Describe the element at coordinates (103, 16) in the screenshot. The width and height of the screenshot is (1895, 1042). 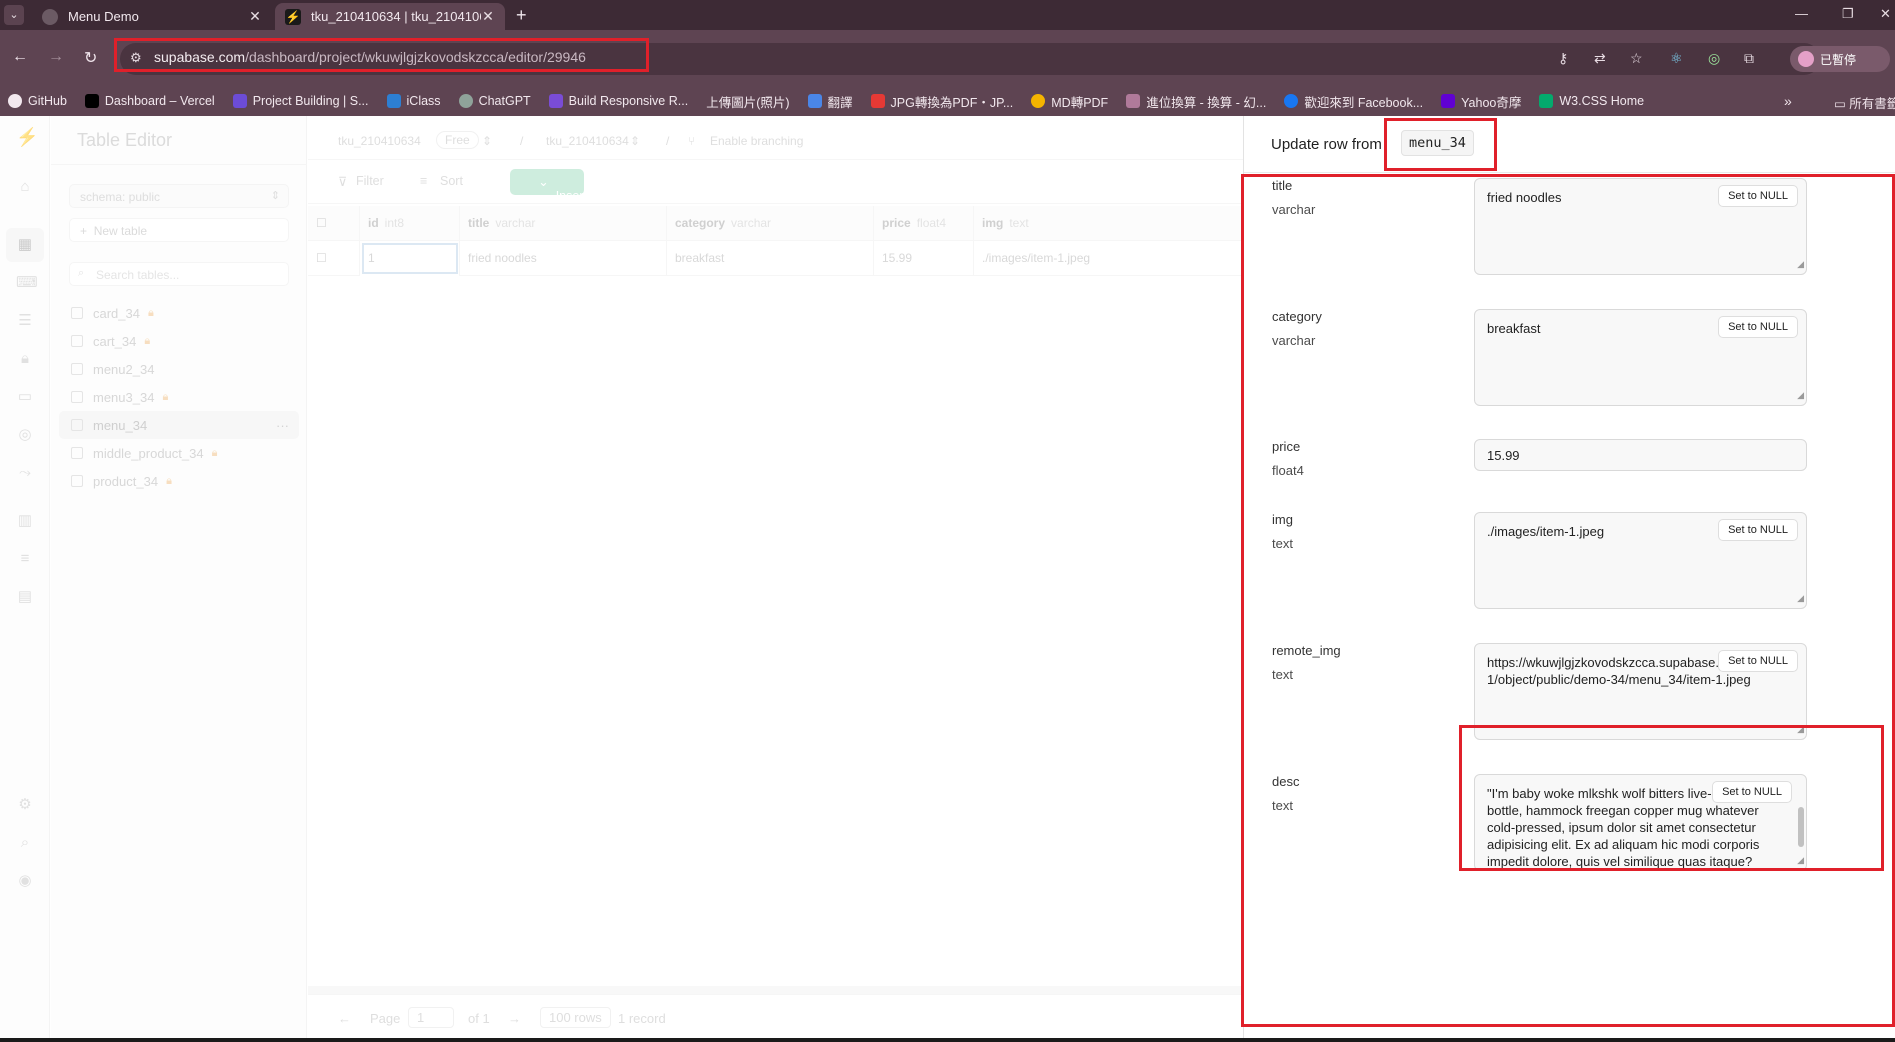
I see `tab-title: Menu Demo` at that location.